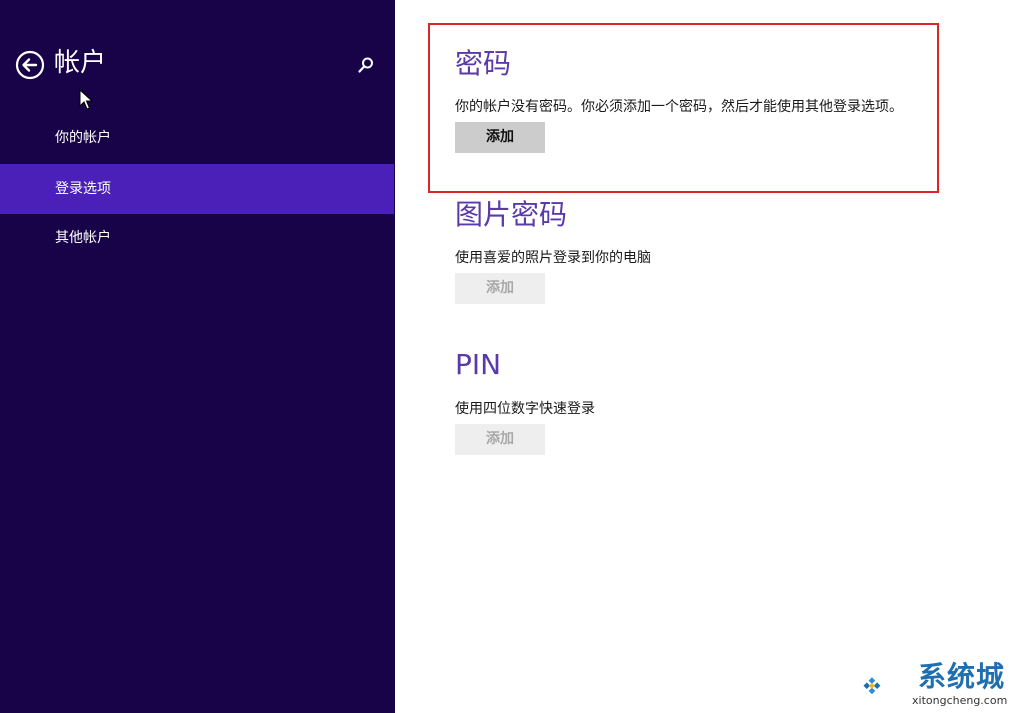  I want to click on pin-description: 使用四位数字快速登录, so click(525, 409).